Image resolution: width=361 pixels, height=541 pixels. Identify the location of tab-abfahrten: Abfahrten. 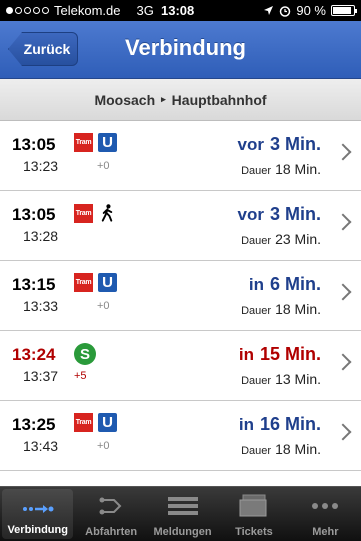
(110, 514).